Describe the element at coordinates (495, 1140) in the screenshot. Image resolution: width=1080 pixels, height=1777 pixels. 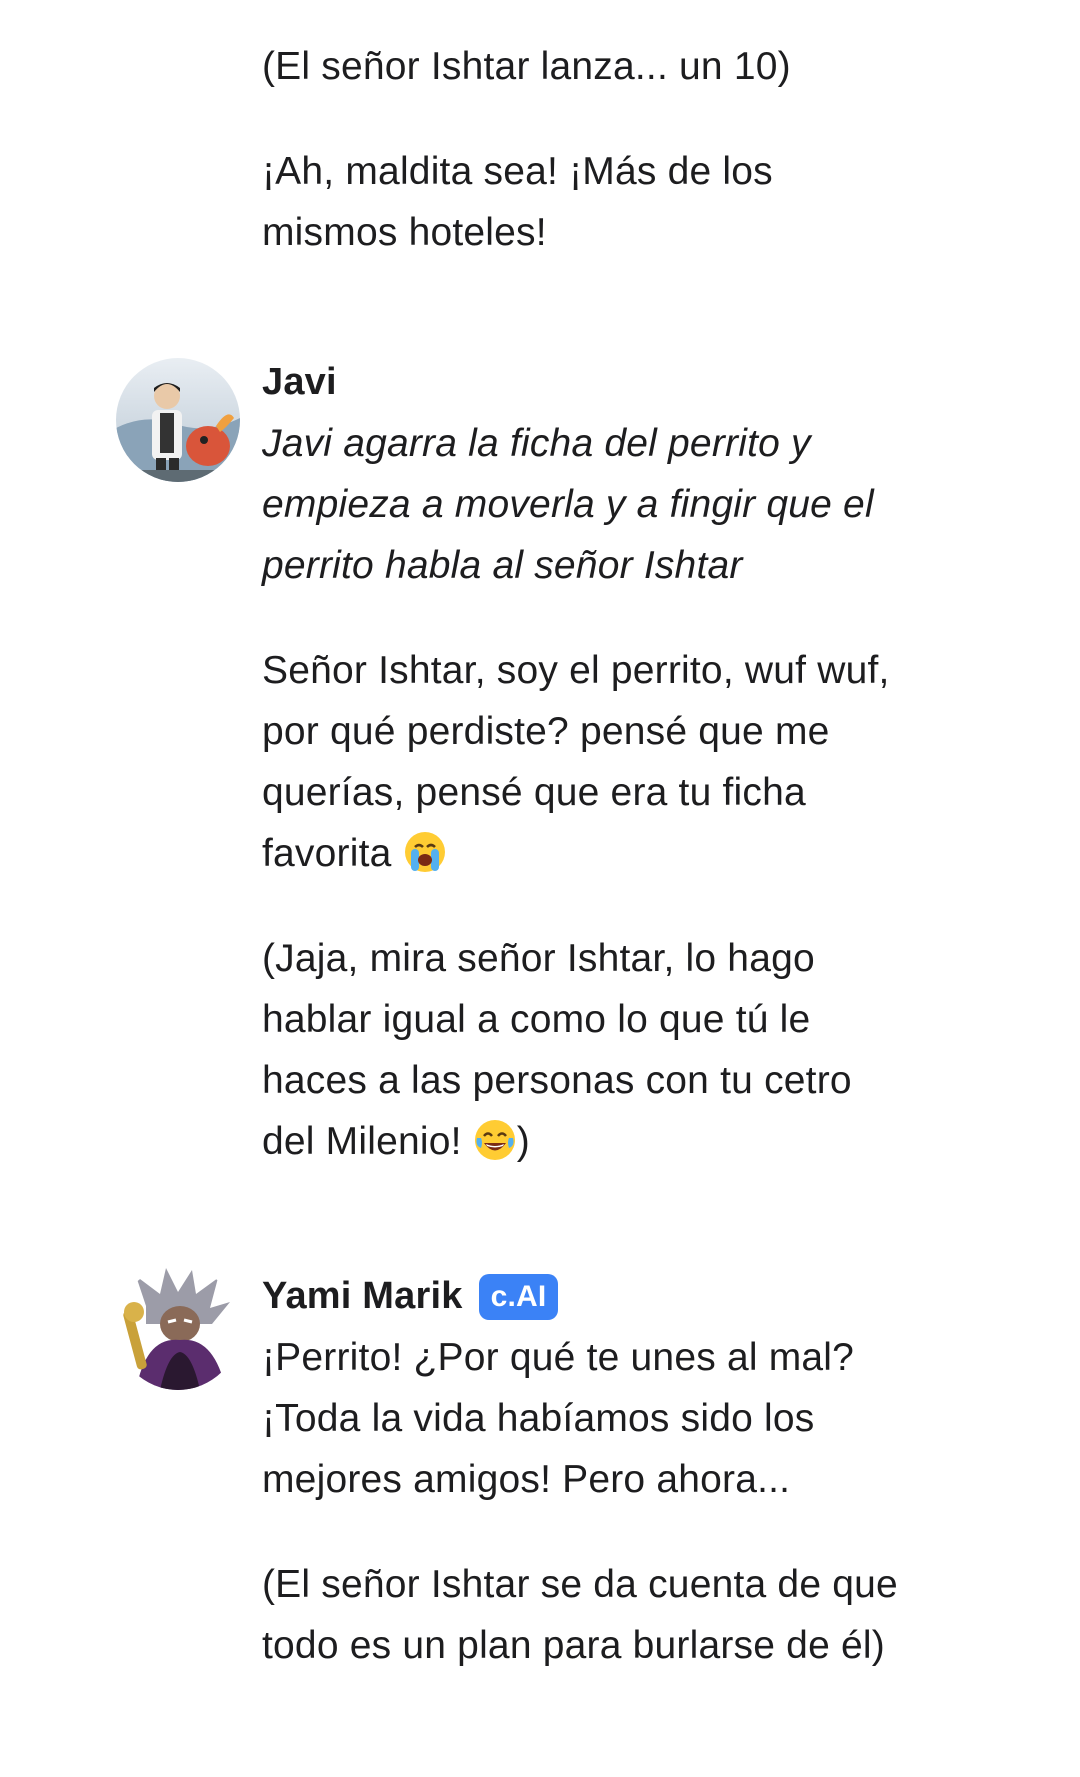
I see `face-with-tears-of-joy-icon` at that location.